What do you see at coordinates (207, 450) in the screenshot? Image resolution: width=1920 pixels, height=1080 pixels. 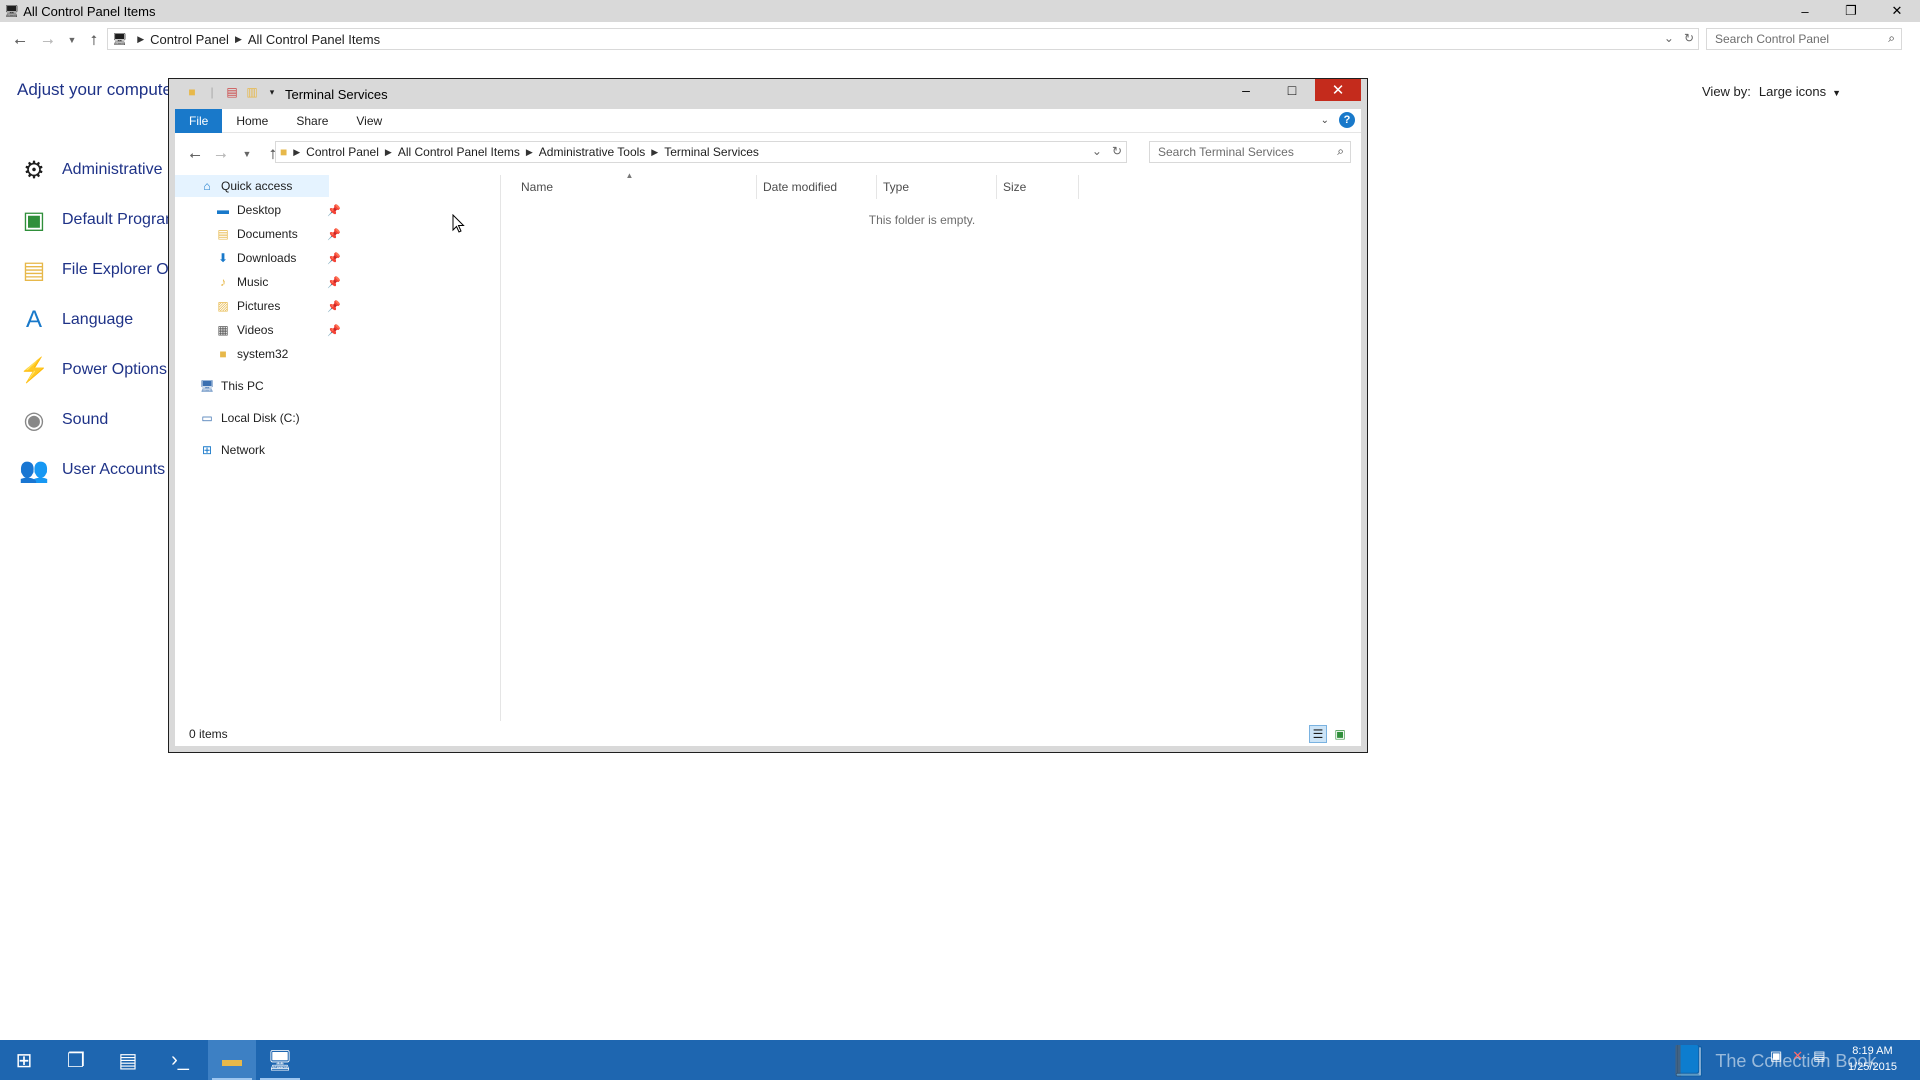 I see `network-icon: ⊞` at bounding box center [207, 450].